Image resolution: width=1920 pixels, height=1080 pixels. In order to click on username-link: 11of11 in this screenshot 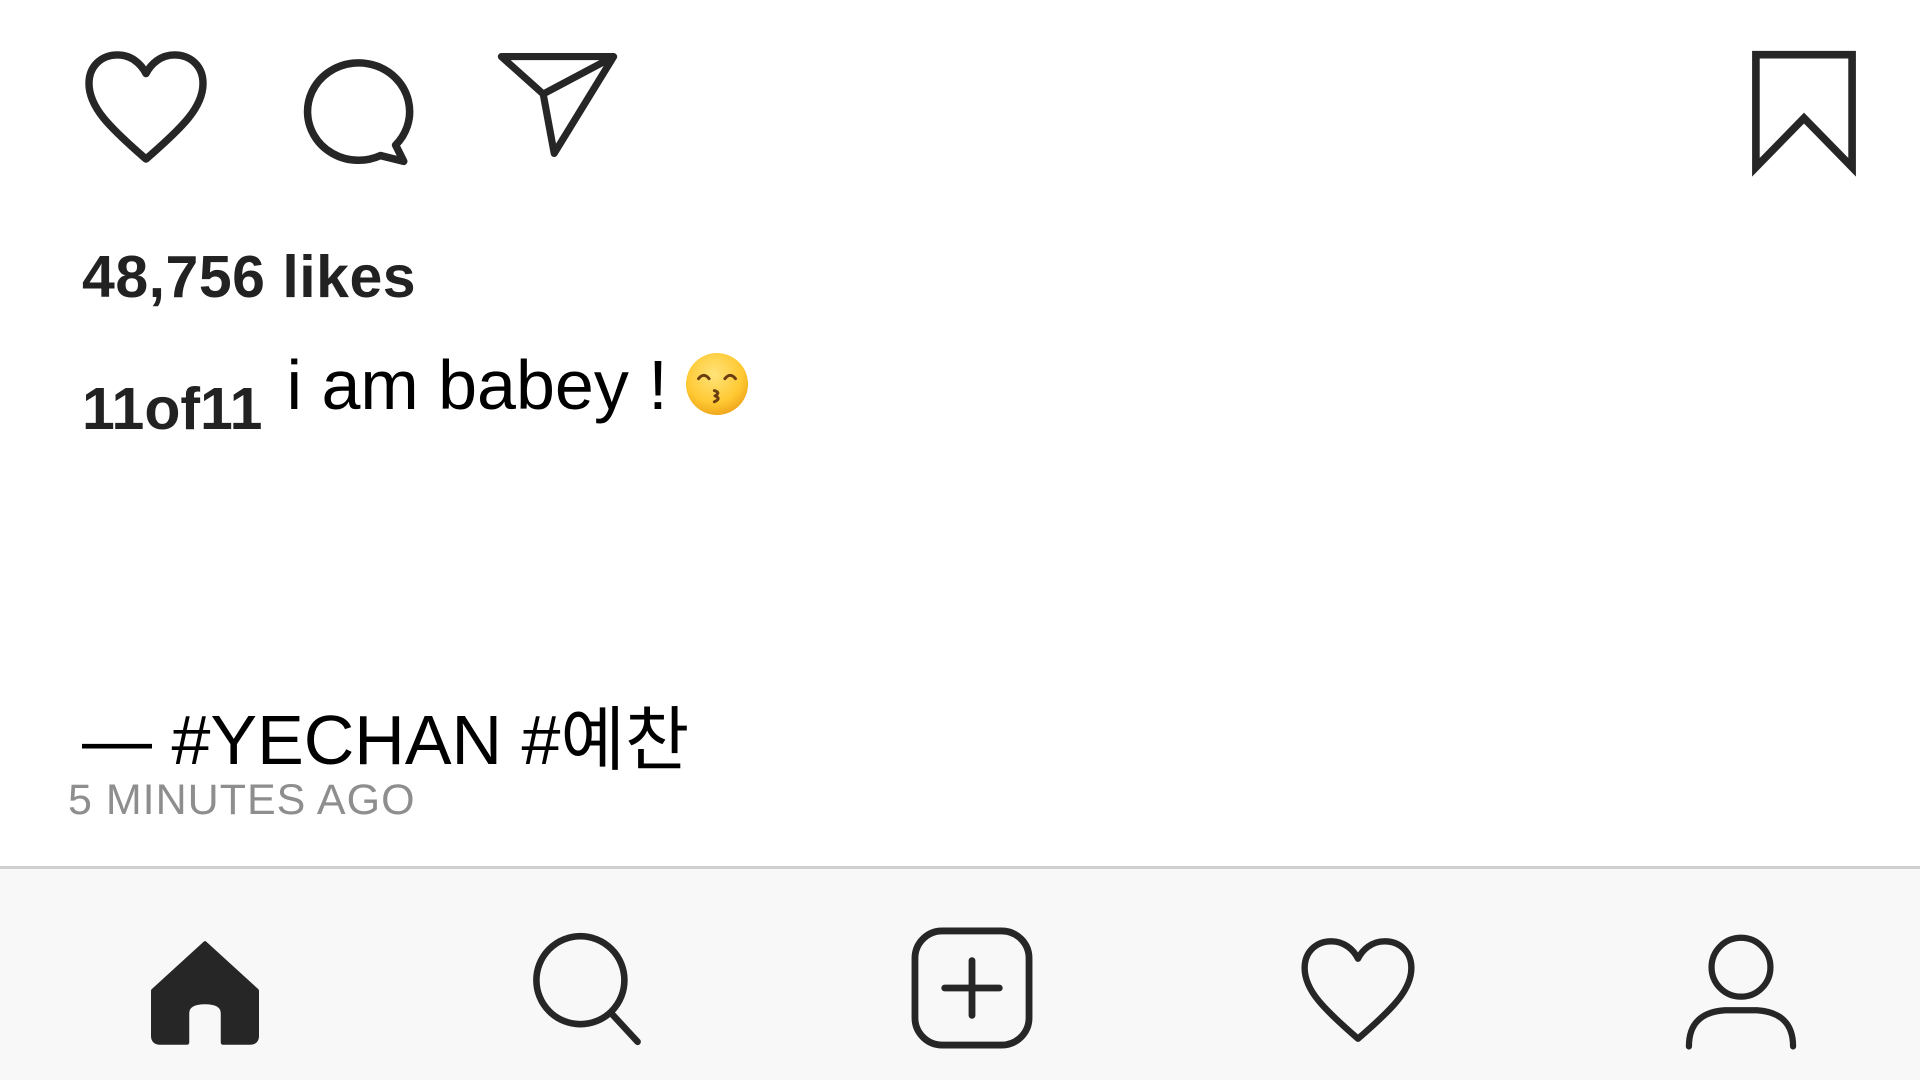, I will do `click(172, 409)`.